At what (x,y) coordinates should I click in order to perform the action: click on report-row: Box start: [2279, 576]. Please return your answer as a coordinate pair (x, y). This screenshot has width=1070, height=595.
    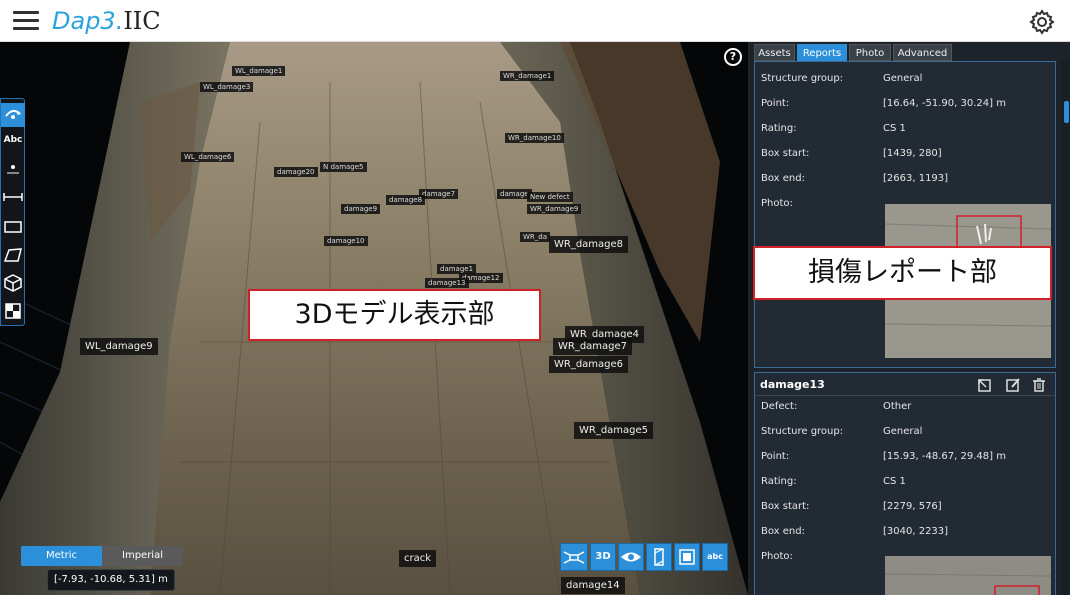
    Looking at the image, I should click on (906, 511).